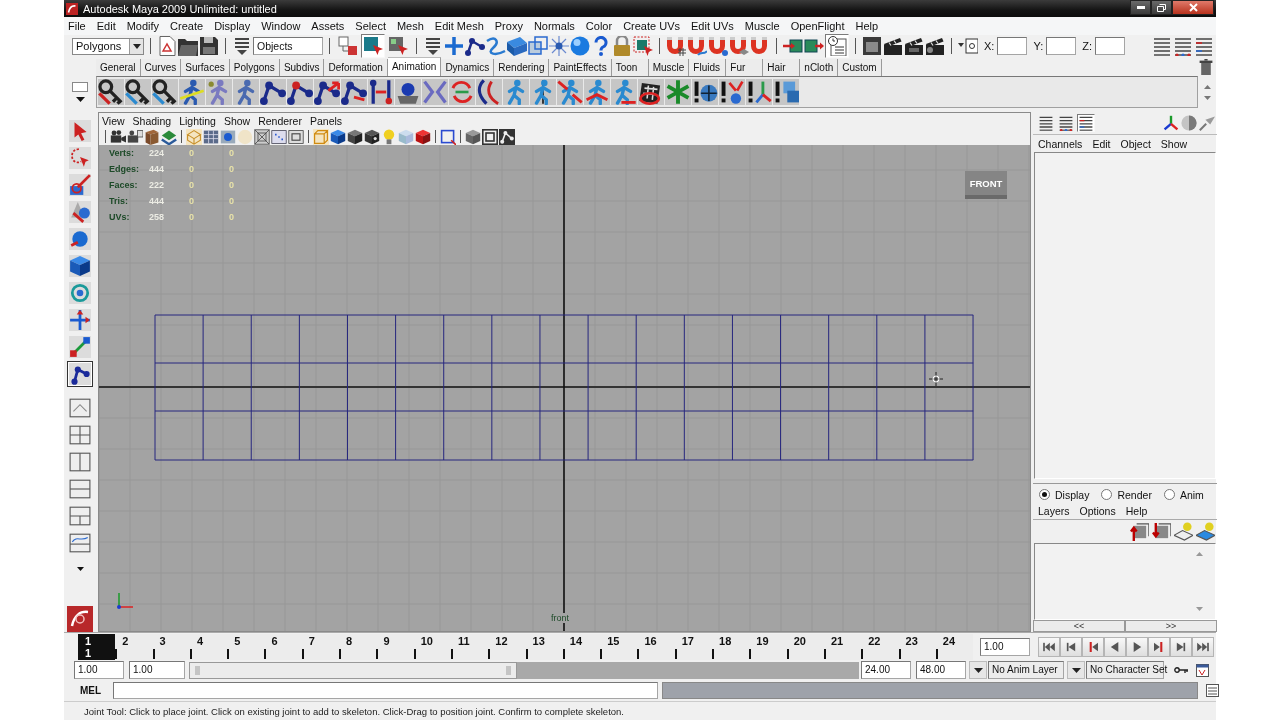 This screenshot has width=1280, height=720. Describe the element at coordinates (524, 670) in the screenshot. I see `range-slider-track` at that location.